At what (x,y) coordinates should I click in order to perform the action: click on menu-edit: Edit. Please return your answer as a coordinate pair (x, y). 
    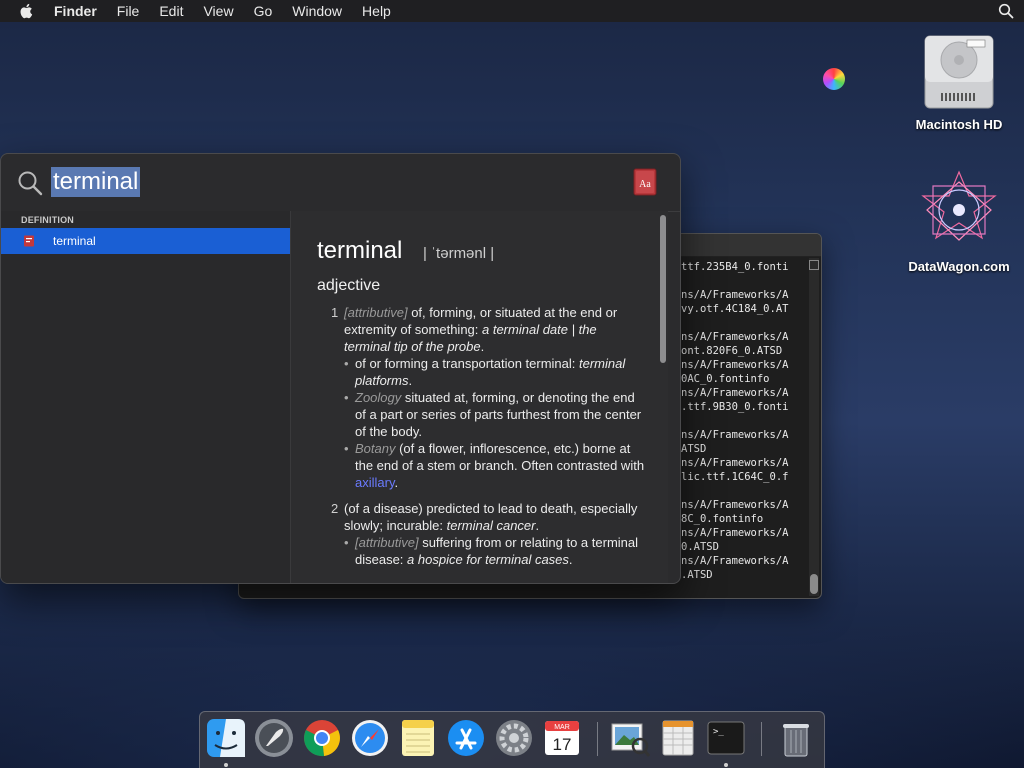
    Looking at the image, I should click on (171, 11).